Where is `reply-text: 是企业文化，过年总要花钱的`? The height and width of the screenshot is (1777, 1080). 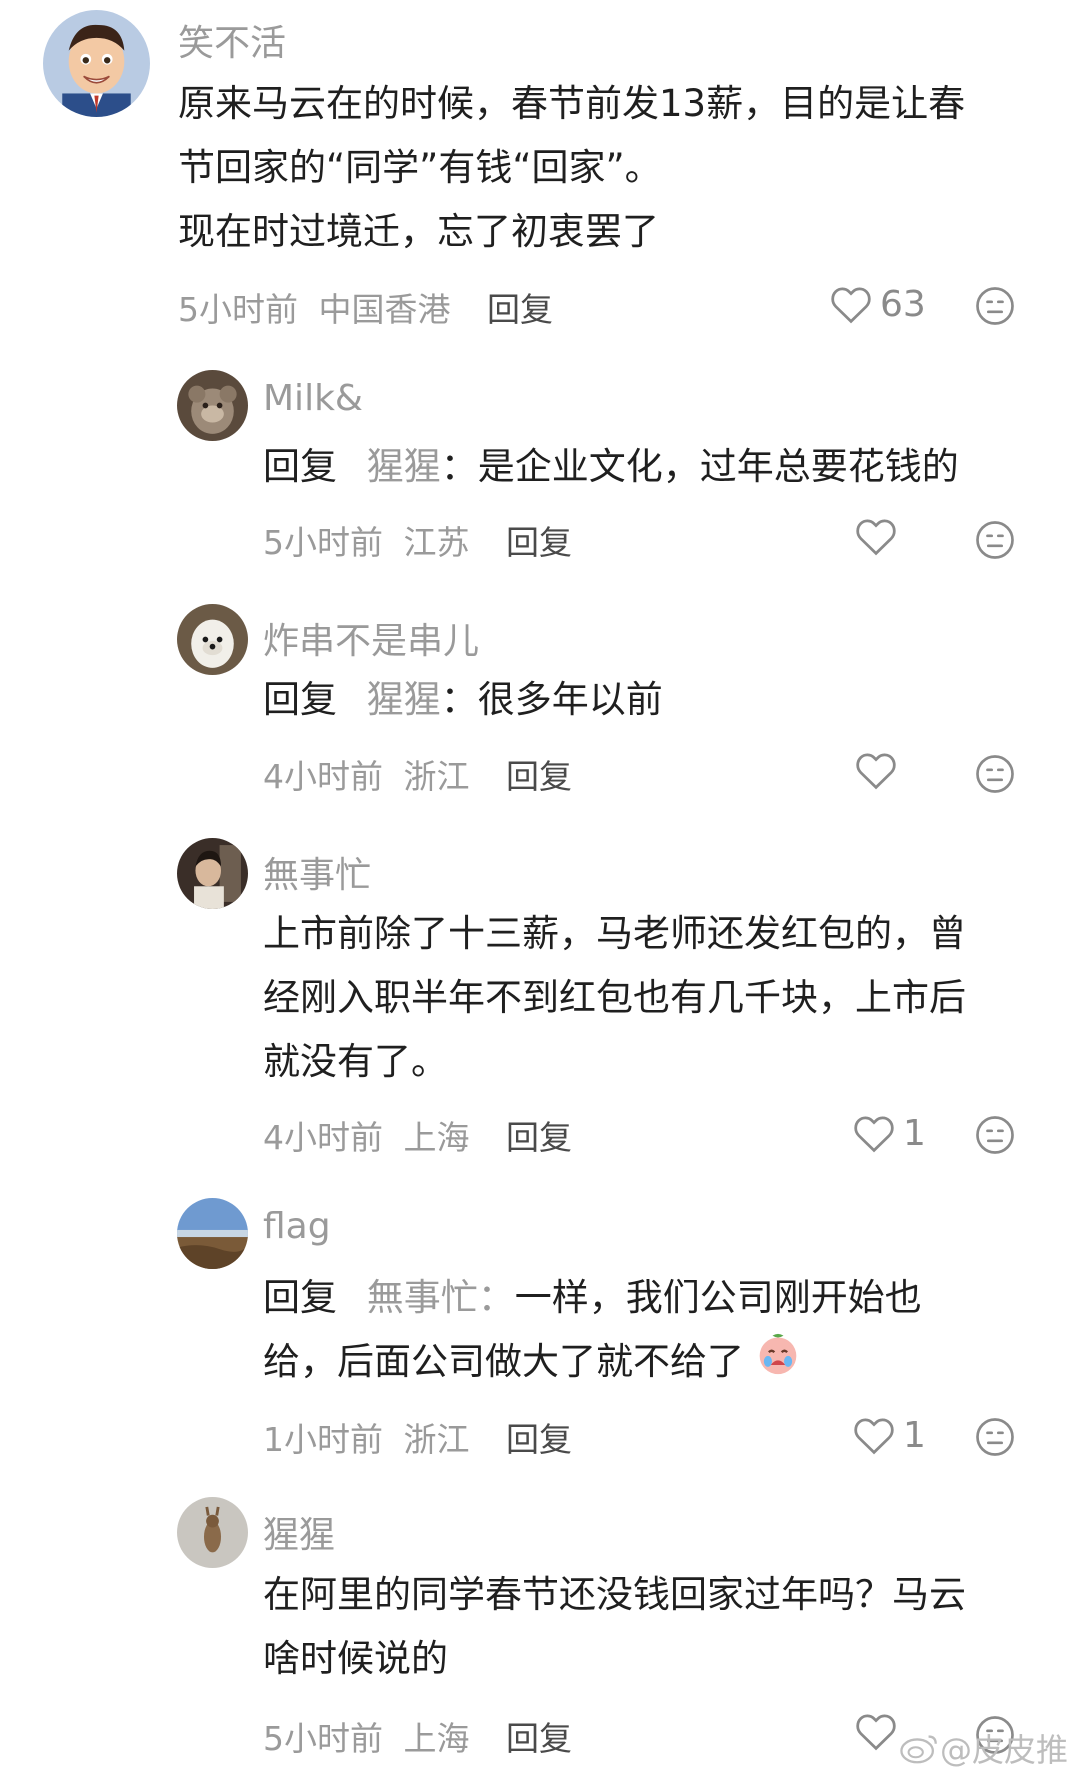 reply-text: 是企业文化，过年总要花钱的 is located at coordinates (718, 466).